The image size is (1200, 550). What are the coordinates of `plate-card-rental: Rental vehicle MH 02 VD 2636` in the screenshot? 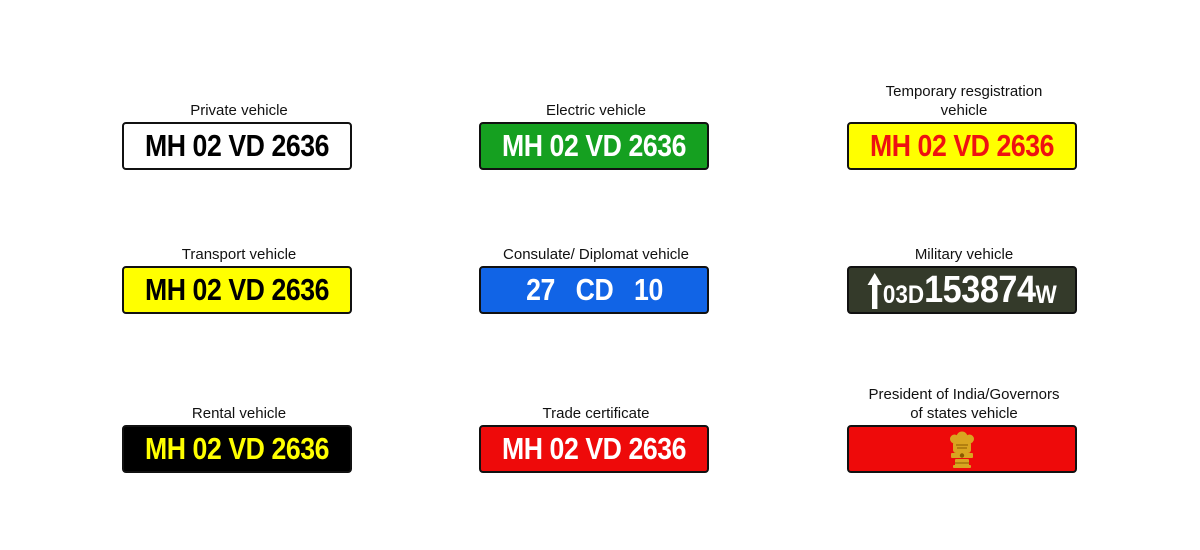 It's located at (239, 423).